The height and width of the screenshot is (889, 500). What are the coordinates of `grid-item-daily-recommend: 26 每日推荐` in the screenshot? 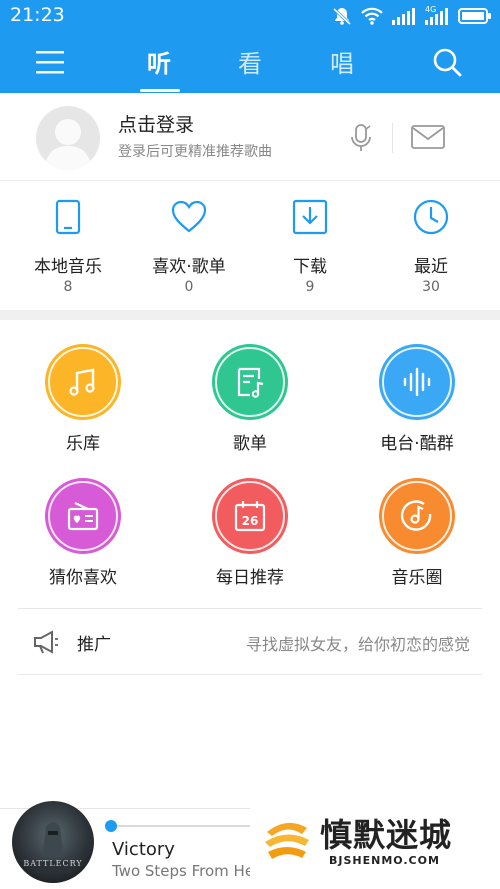 It's located at (250, 543).